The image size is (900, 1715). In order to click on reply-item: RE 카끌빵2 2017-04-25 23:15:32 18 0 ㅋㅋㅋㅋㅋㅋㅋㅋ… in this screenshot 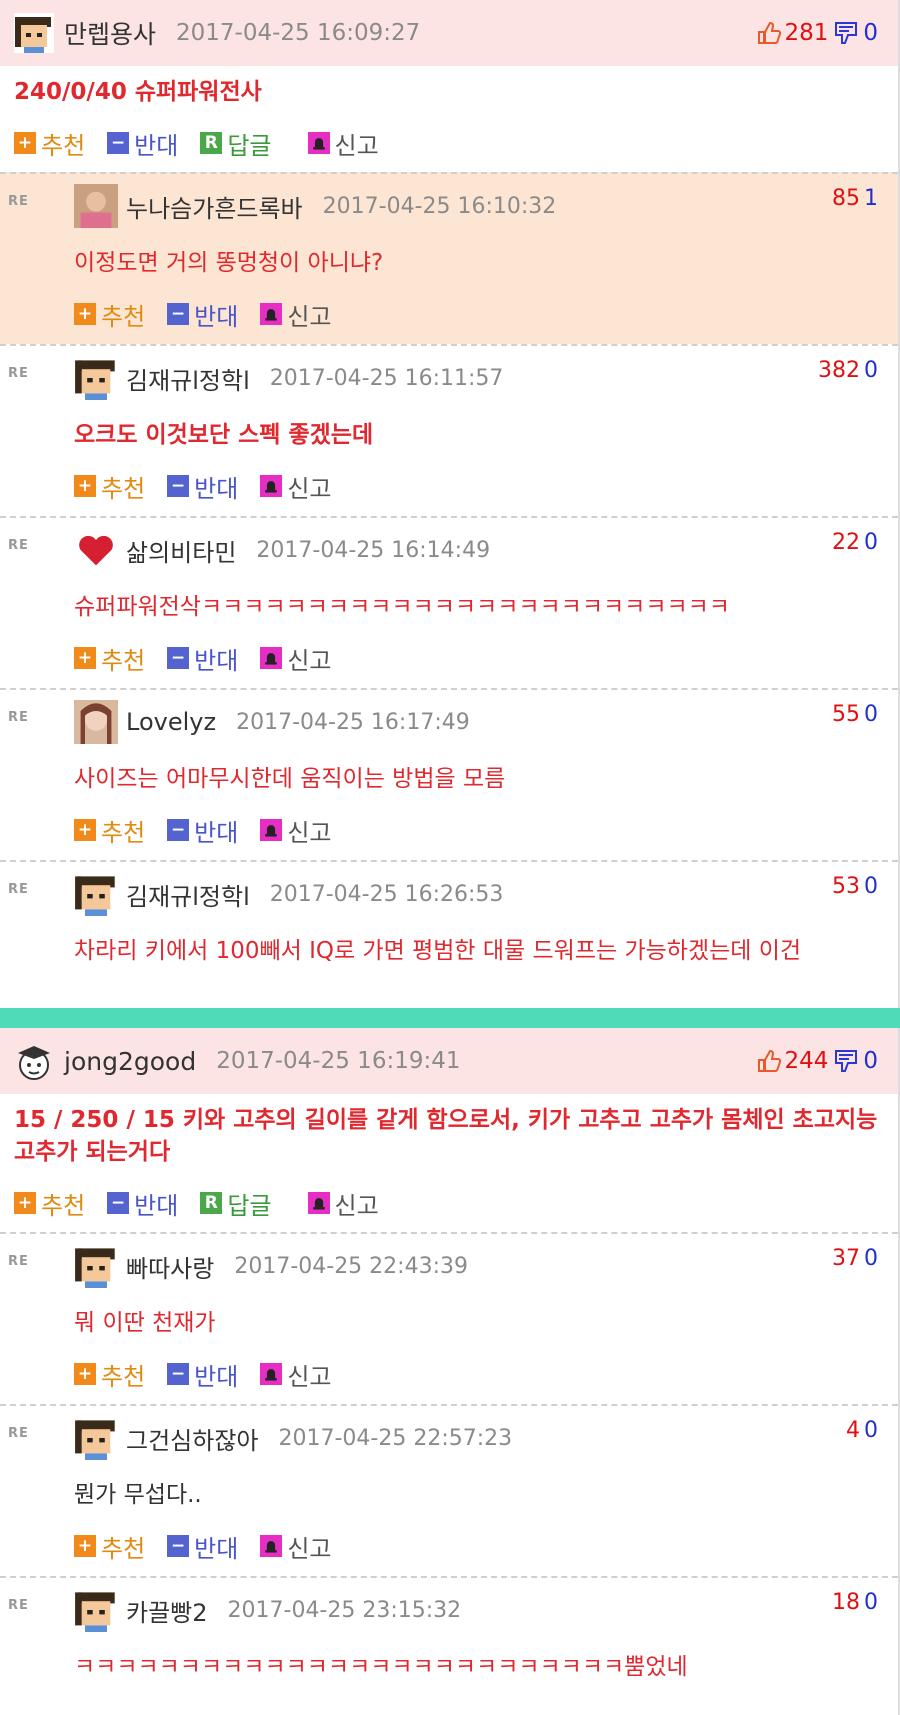, I will do `click(449, 1632)`.